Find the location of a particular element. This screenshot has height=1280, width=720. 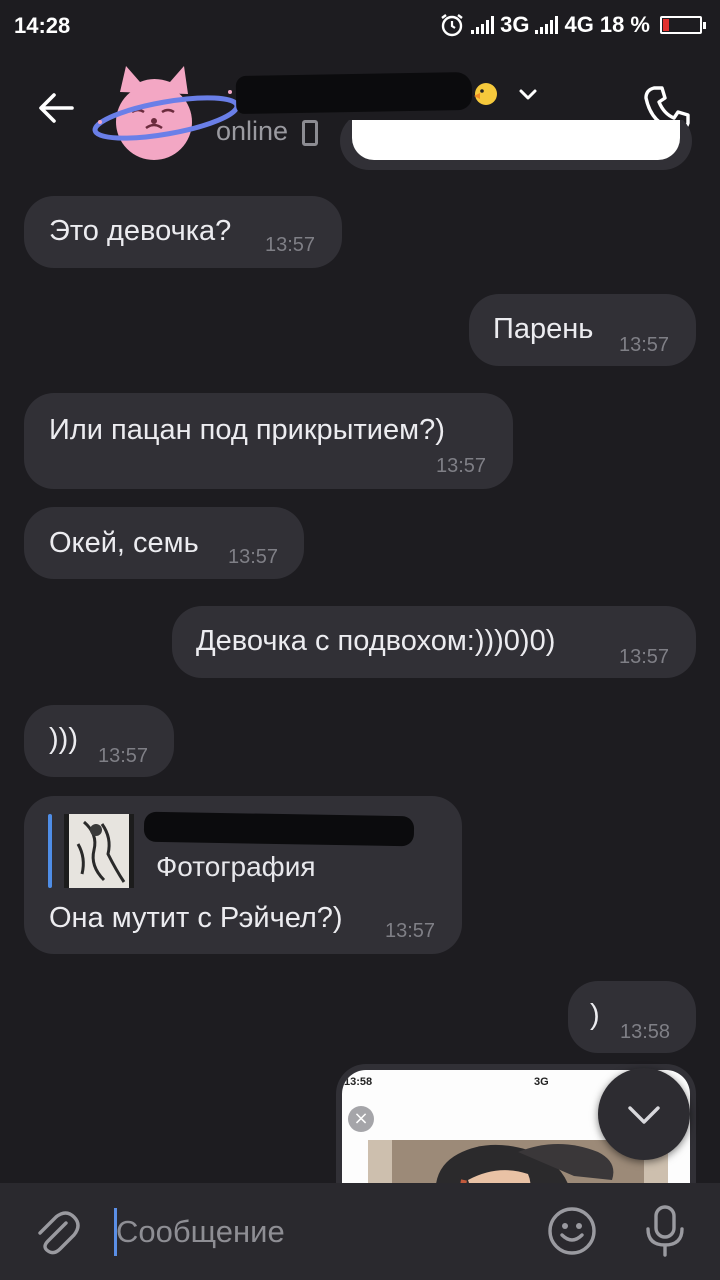

redacted-reply-author is located at coordinates (279, 829).